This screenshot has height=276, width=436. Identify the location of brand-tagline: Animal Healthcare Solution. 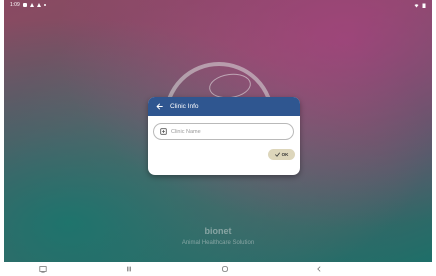
(218, 243).